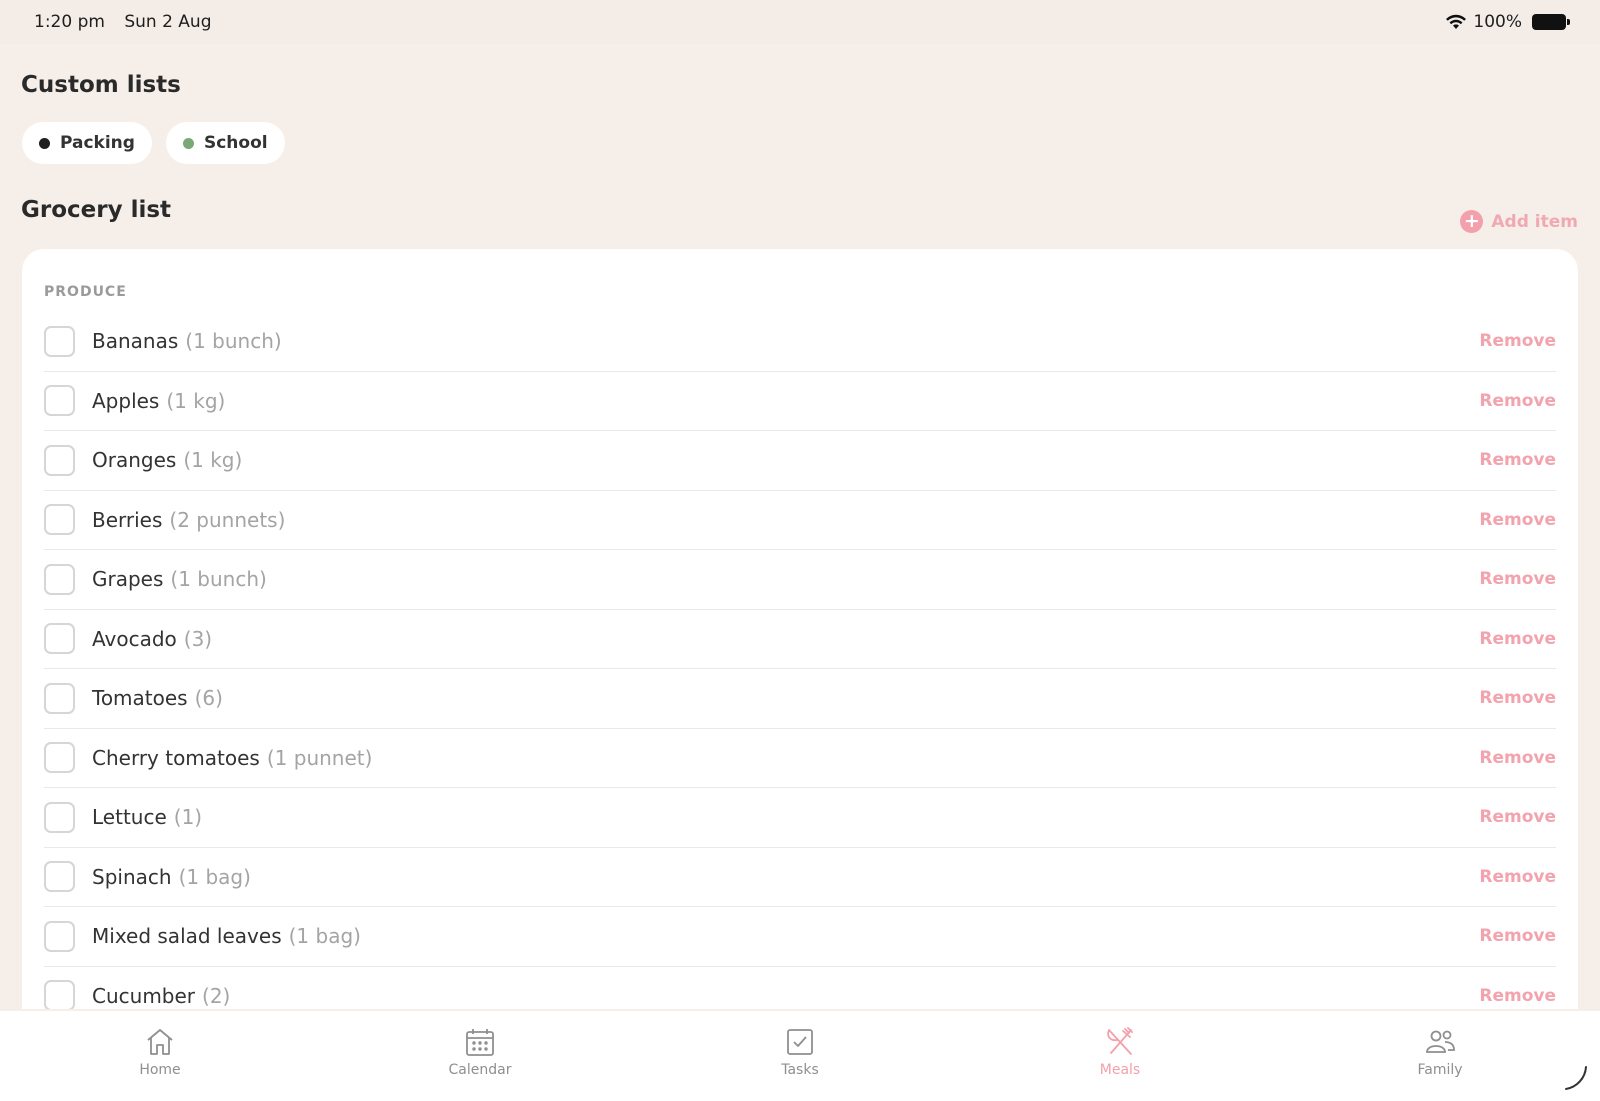 The width and height of the screenshot is (1600, 1101). What do you see at coordinates (800, 342) in the screenshot?
I see `list-item: Bananas (1 bunch) Remove` at bounding box center [800, 342].